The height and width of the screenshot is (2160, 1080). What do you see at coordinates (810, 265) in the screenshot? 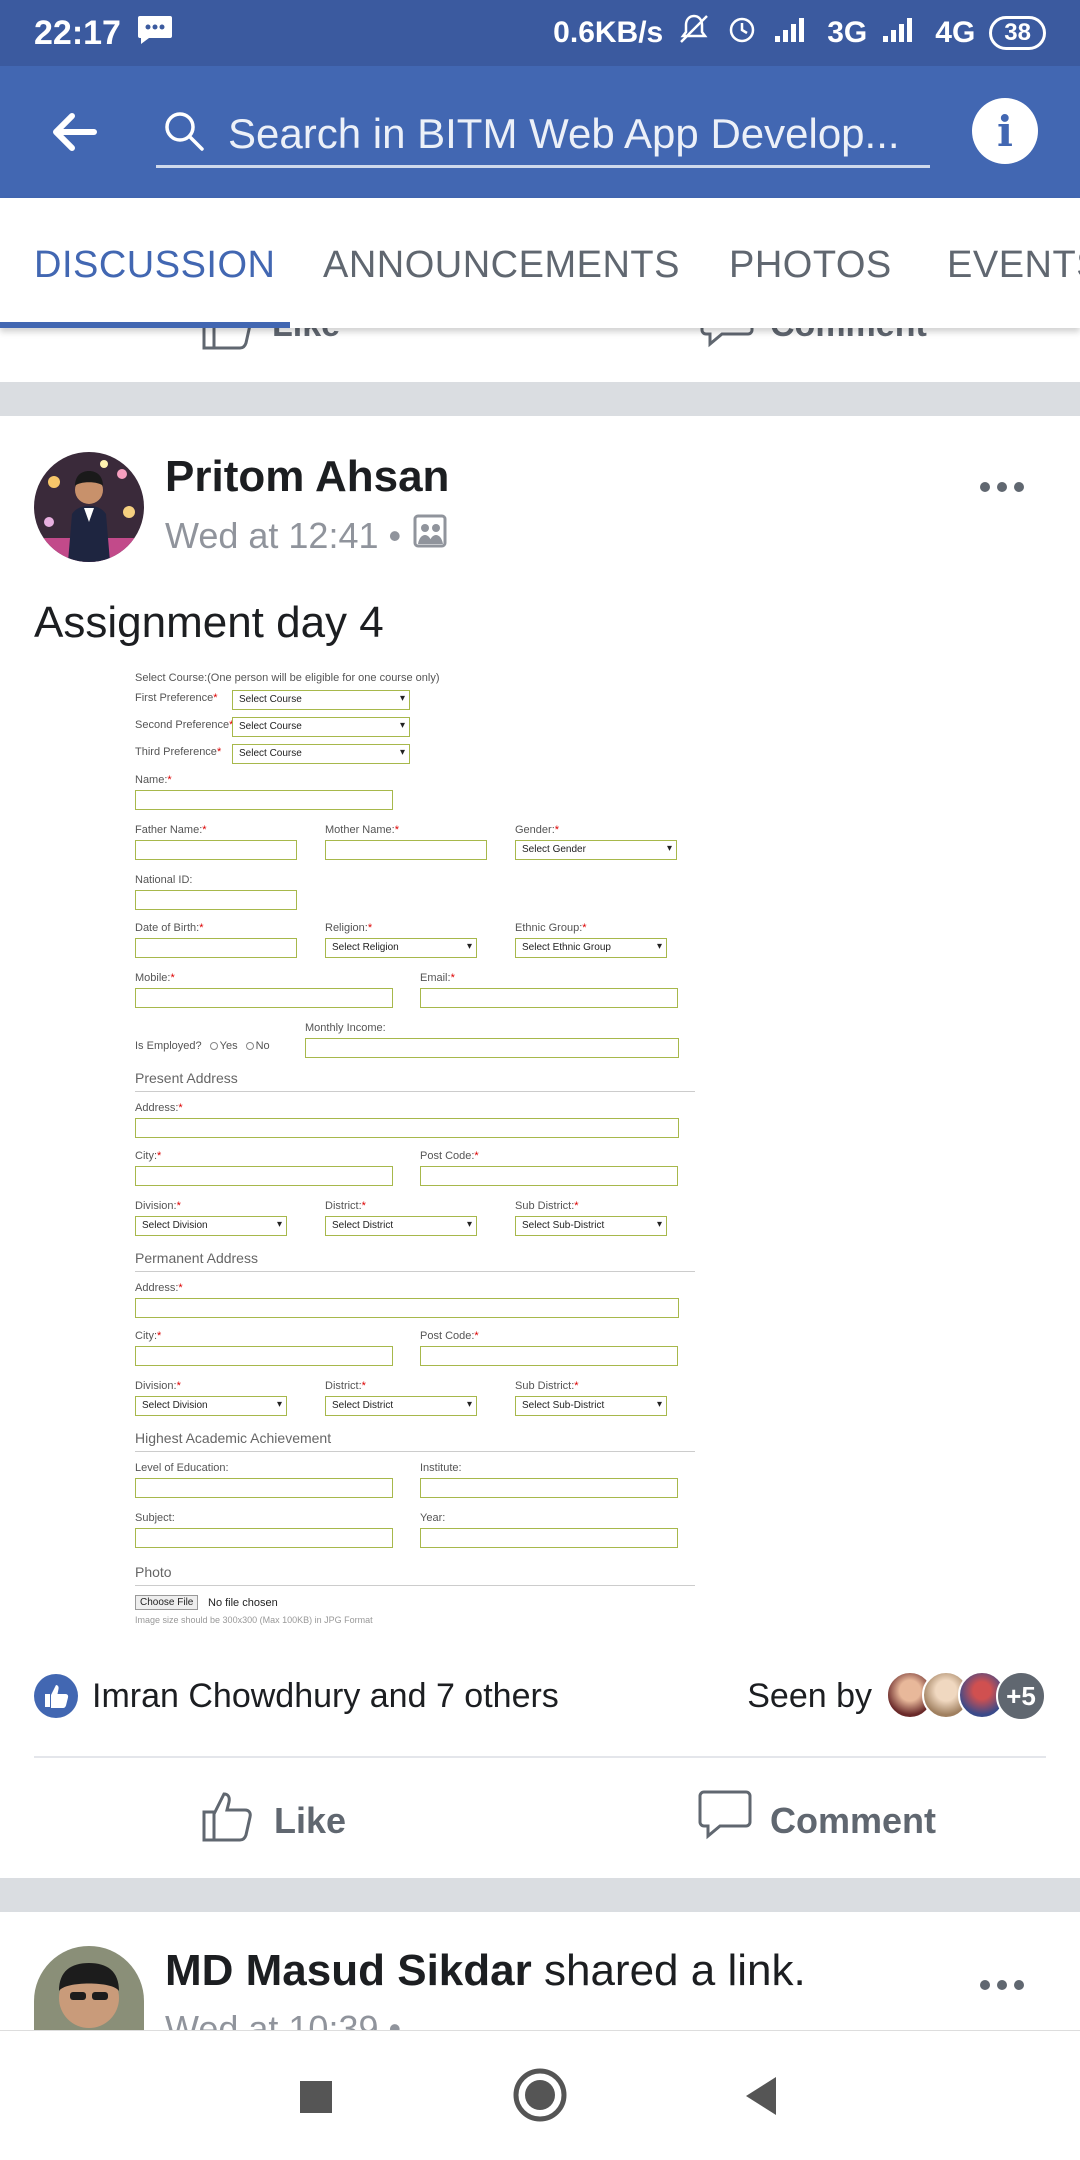
I see `tab-photos: PHOTOS` at bounding box center [810, 265].